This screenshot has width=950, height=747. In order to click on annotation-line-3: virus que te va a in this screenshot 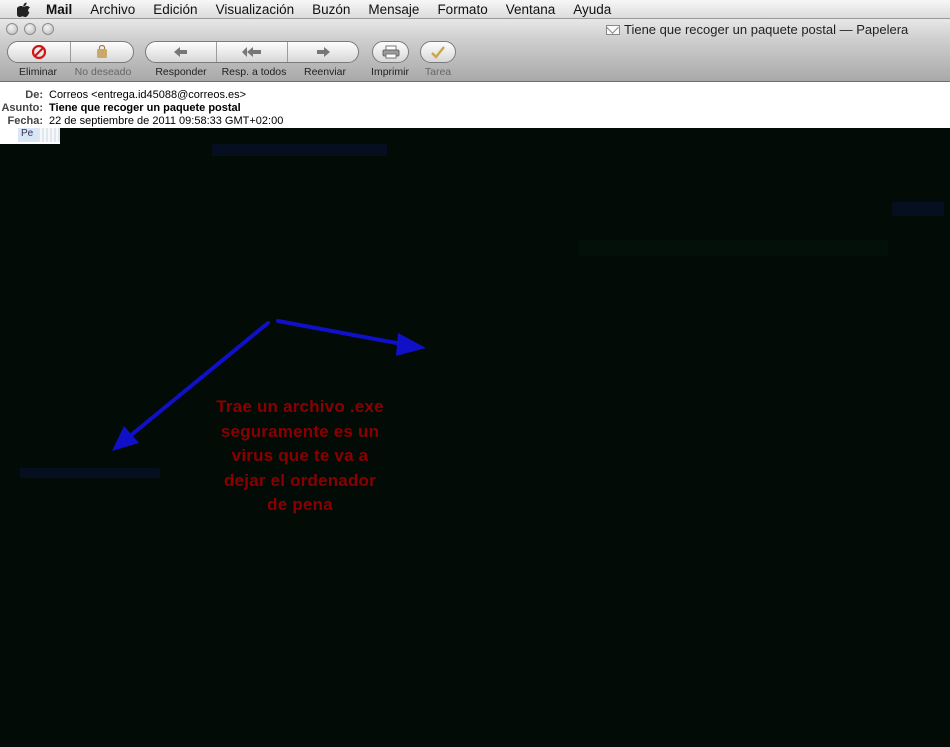, I will do `click(300, 455)`.